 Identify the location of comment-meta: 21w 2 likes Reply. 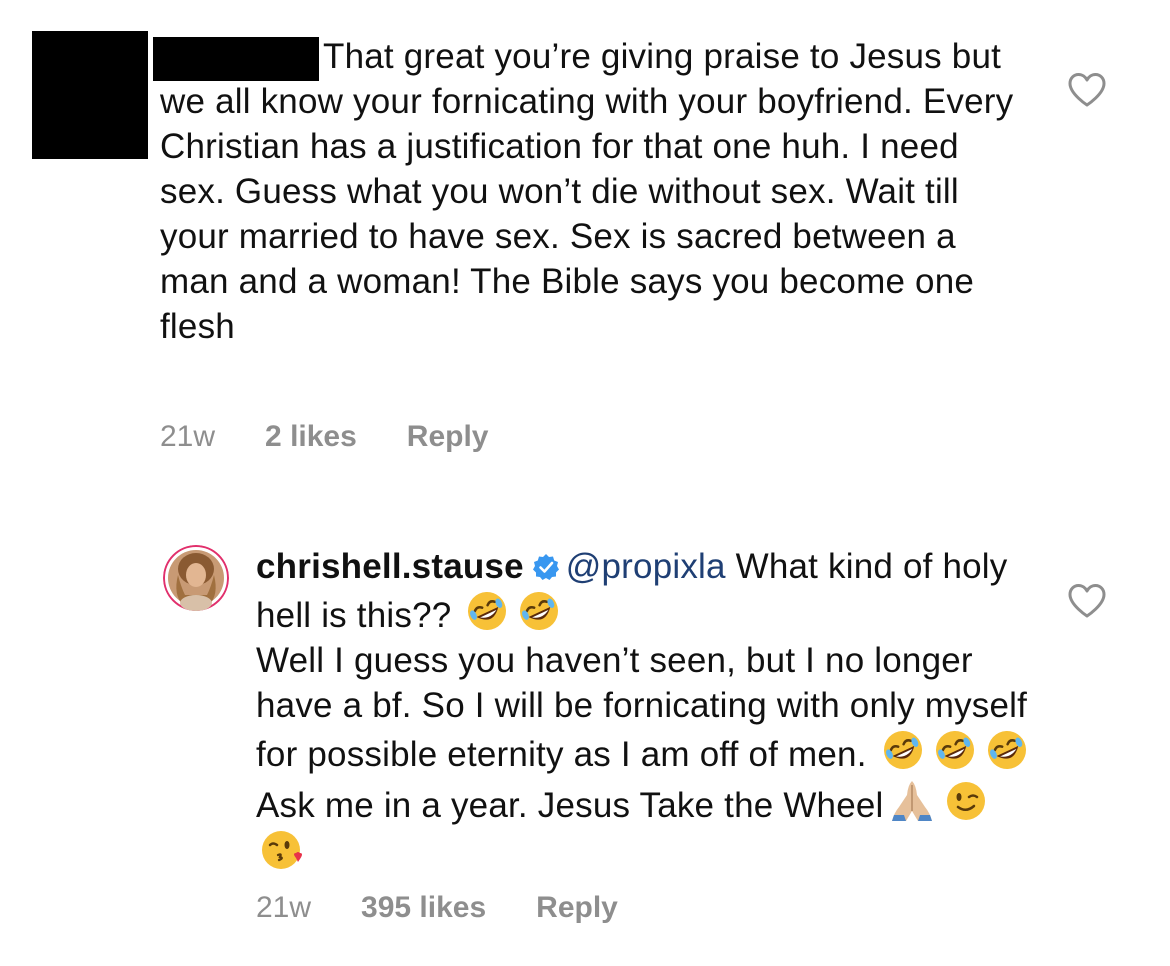
(324, 437).